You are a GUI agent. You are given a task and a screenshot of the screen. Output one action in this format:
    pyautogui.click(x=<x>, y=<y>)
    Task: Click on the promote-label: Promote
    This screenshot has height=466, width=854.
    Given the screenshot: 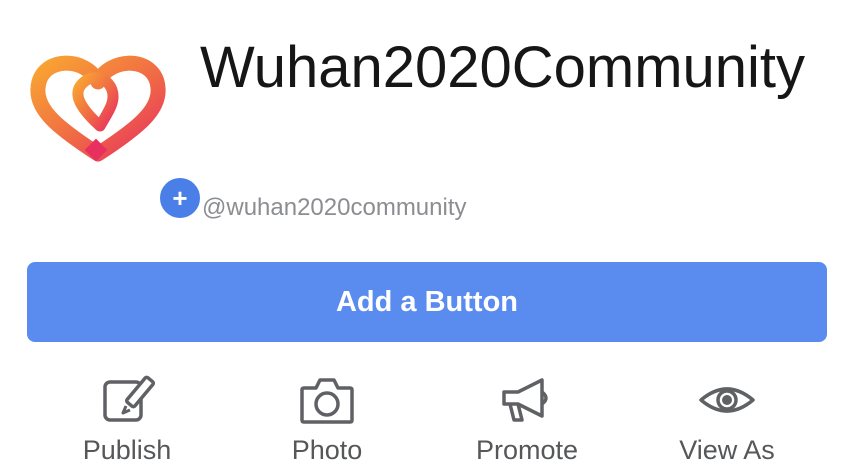 What is the action you would take?
    pyautogui.click(x=527, y=450)
    